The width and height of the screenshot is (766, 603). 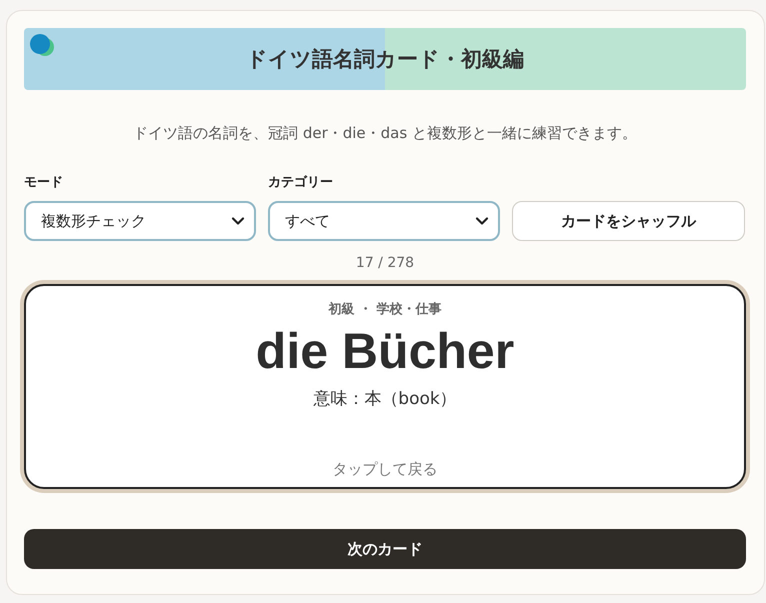 I want to click on card-tags: 初級 ・ 学校・仕事, so click(x=385, y=309).